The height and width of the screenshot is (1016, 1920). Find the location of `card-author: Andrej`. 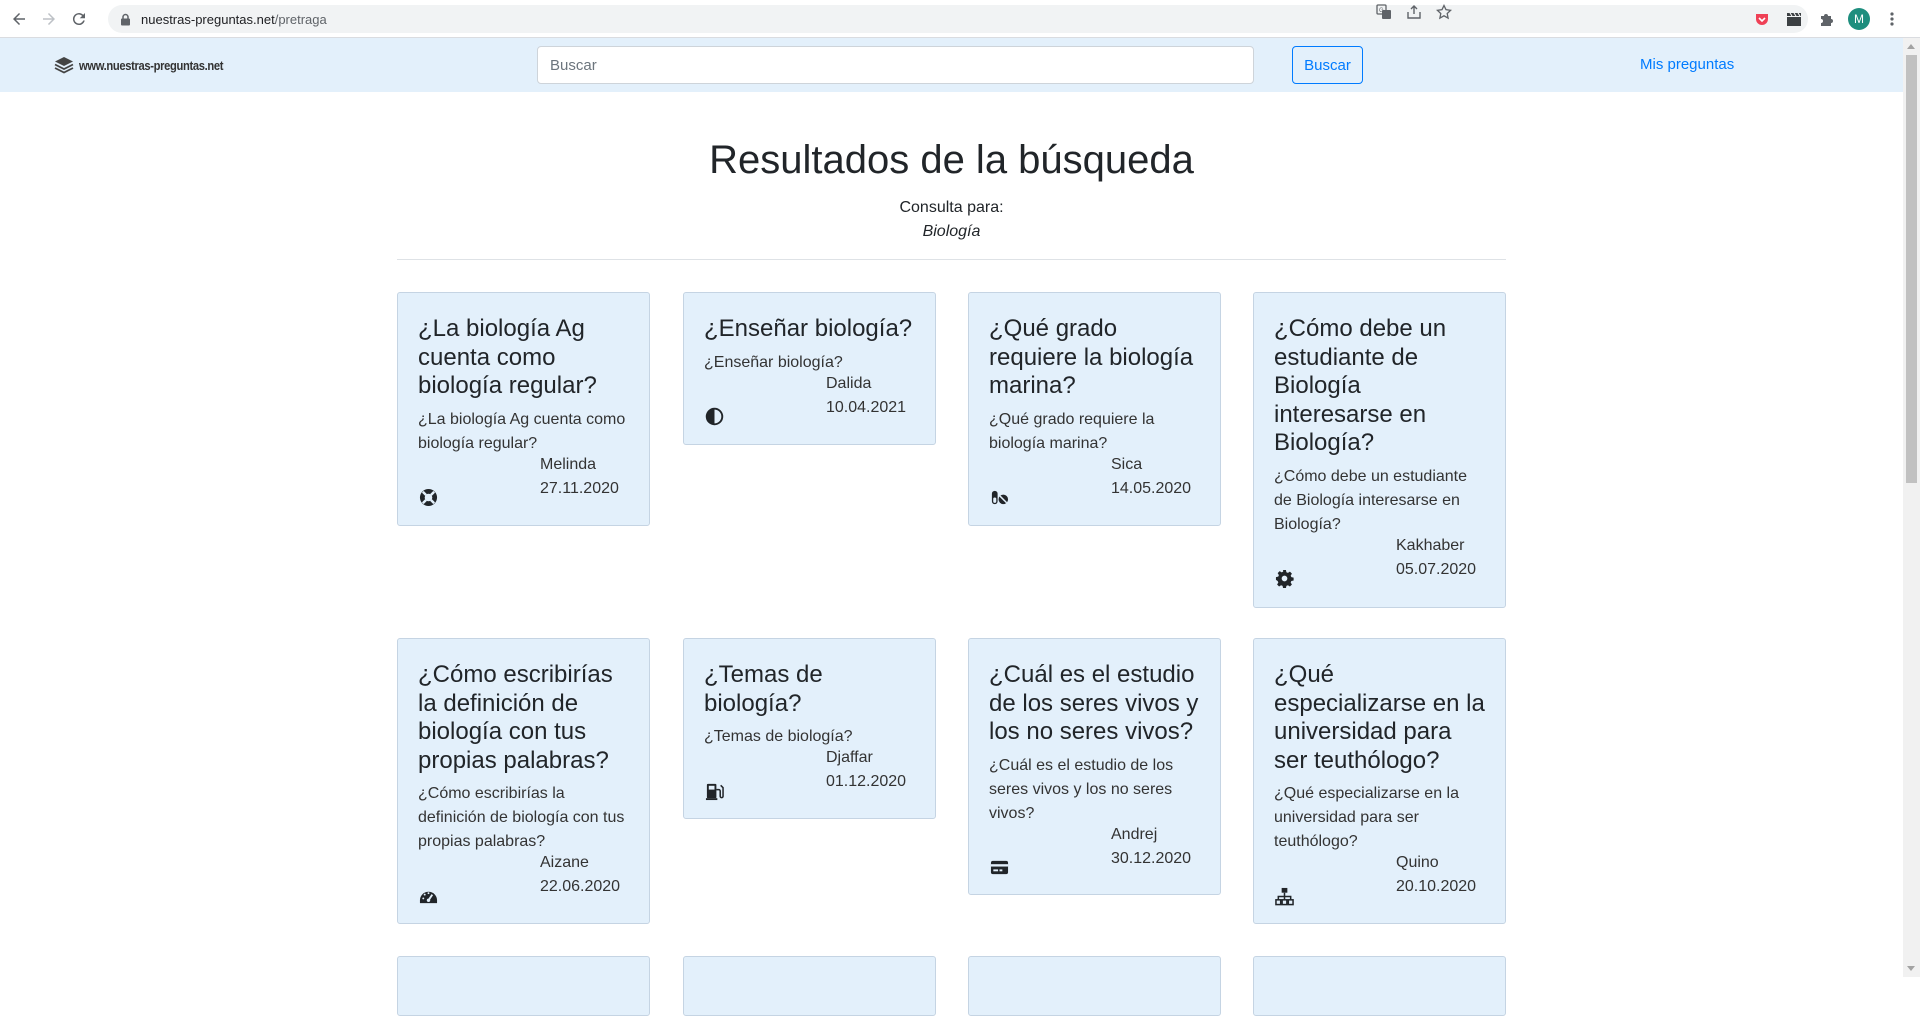

card-author: Andrej is located at coordinates (1134, 834).